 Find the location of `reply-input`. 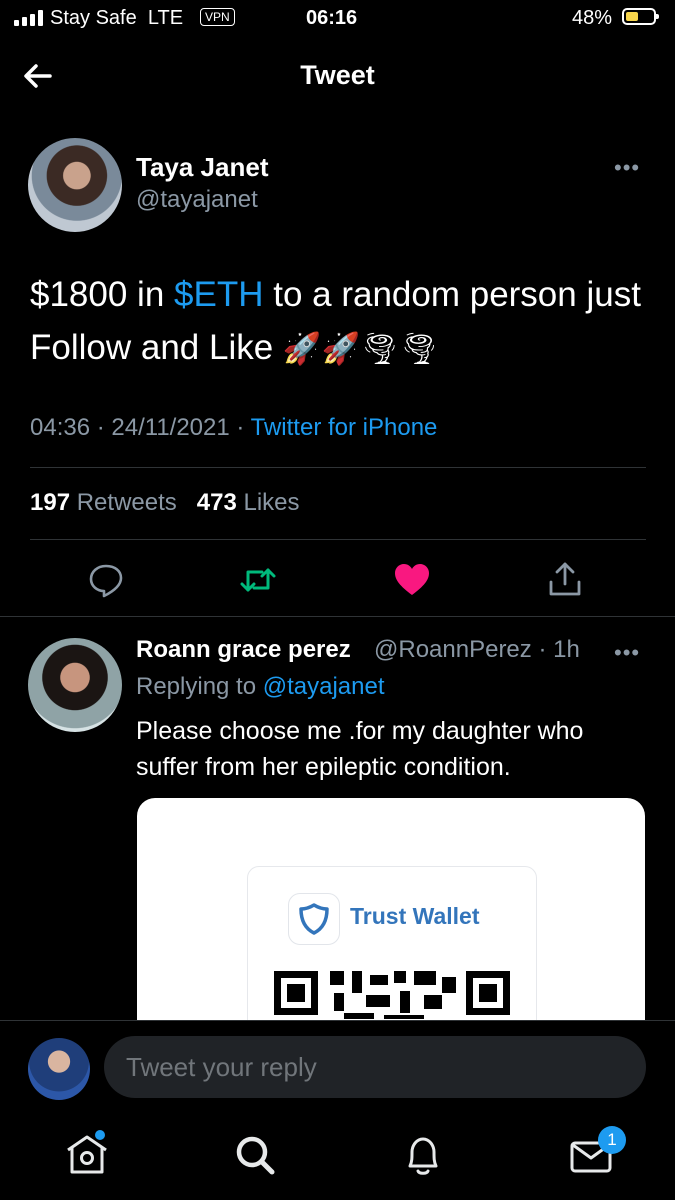

reply-input is located at coordinates (375, 1067).